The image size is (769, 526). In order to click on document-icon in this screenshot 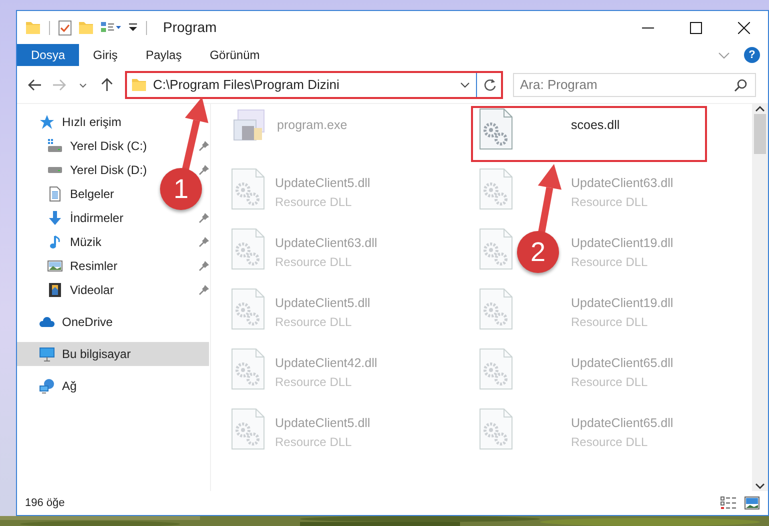, I will do `click(55, 194)`.